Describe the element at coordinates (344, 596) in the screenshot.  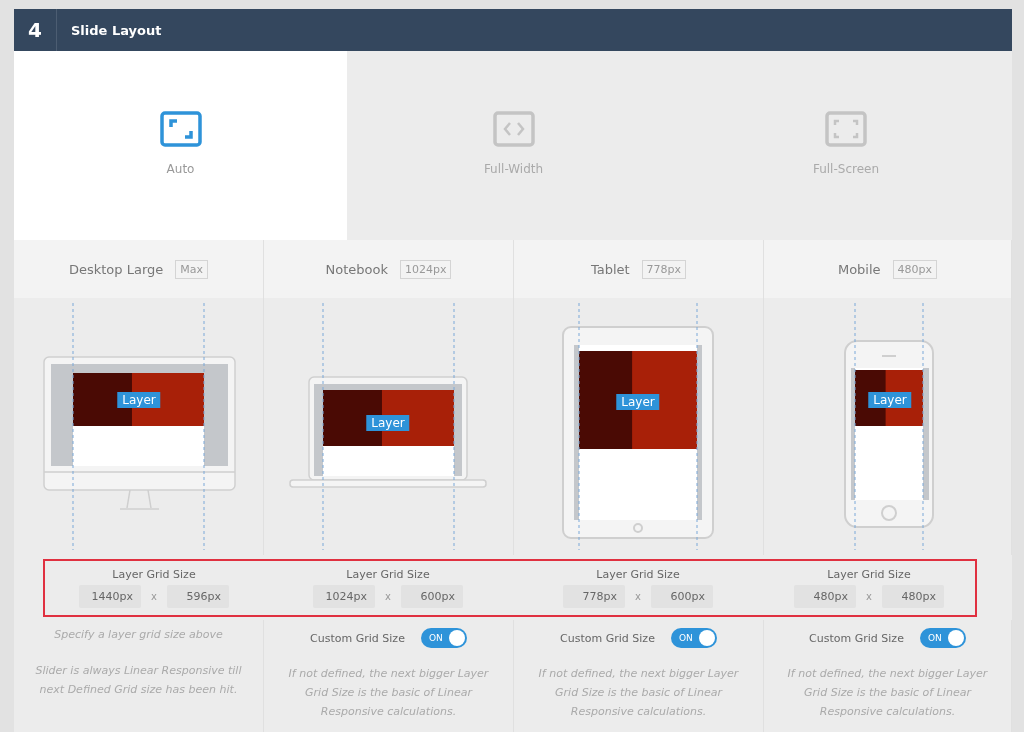
I see `width-field: 1024px` at that location.